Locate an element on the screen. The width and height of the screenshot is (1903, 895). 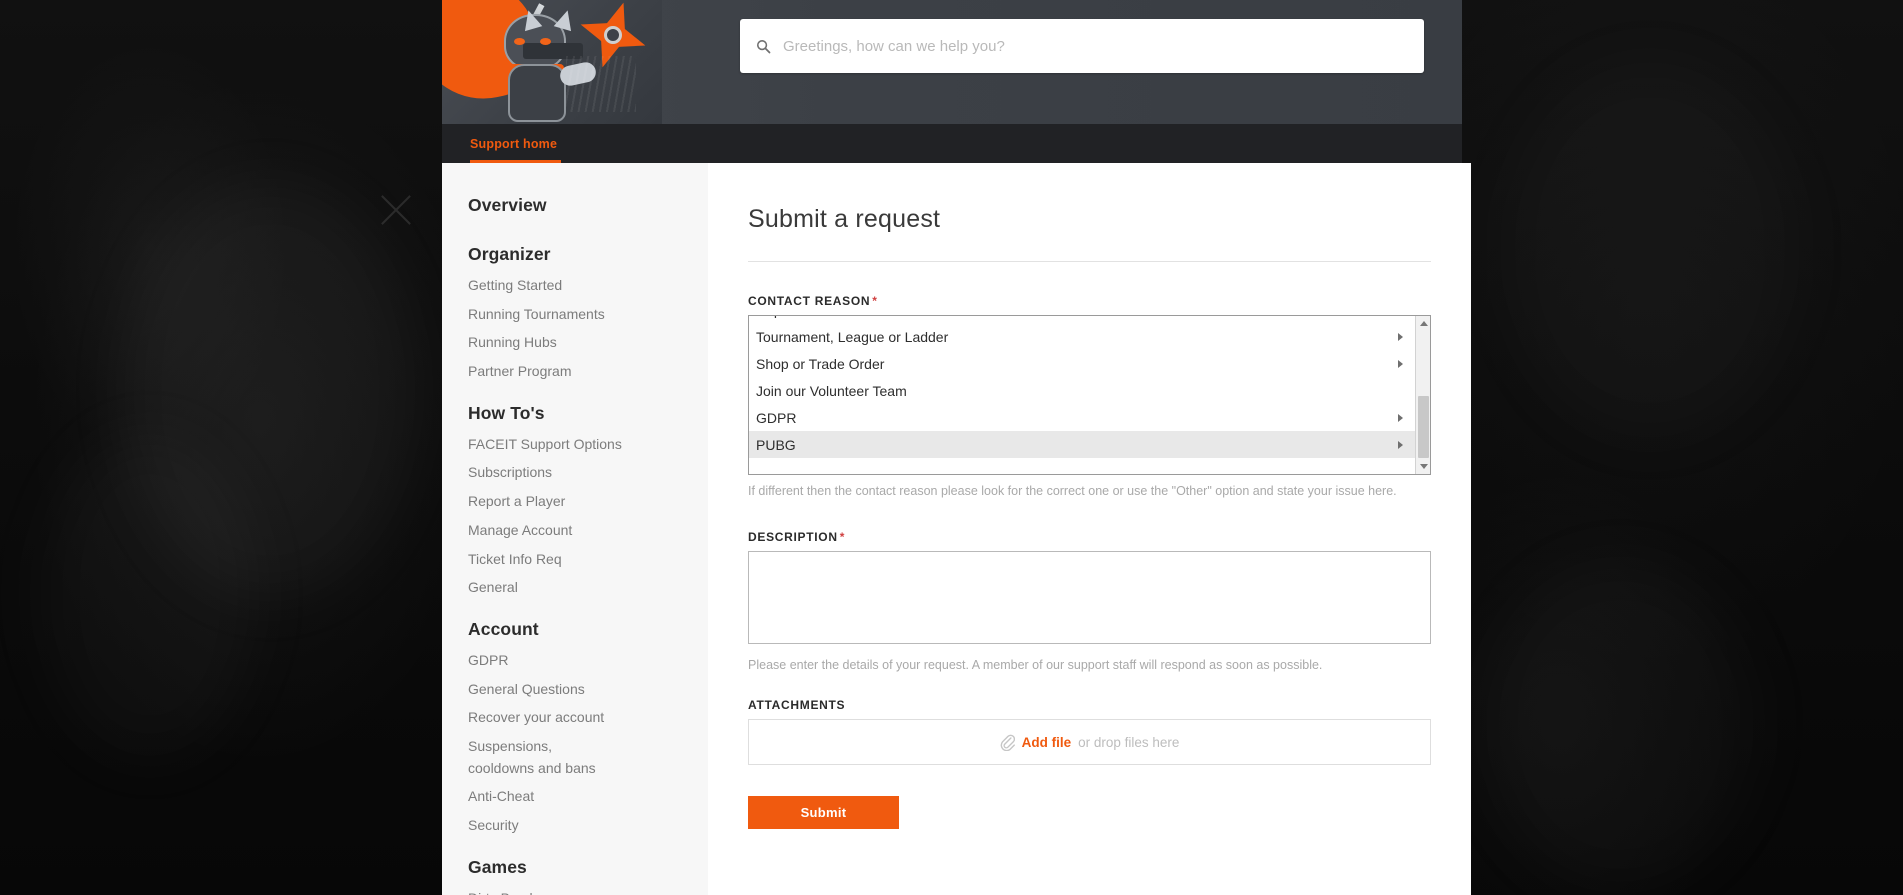
add-file-link: Add file is located at coordinates (1047, 742).